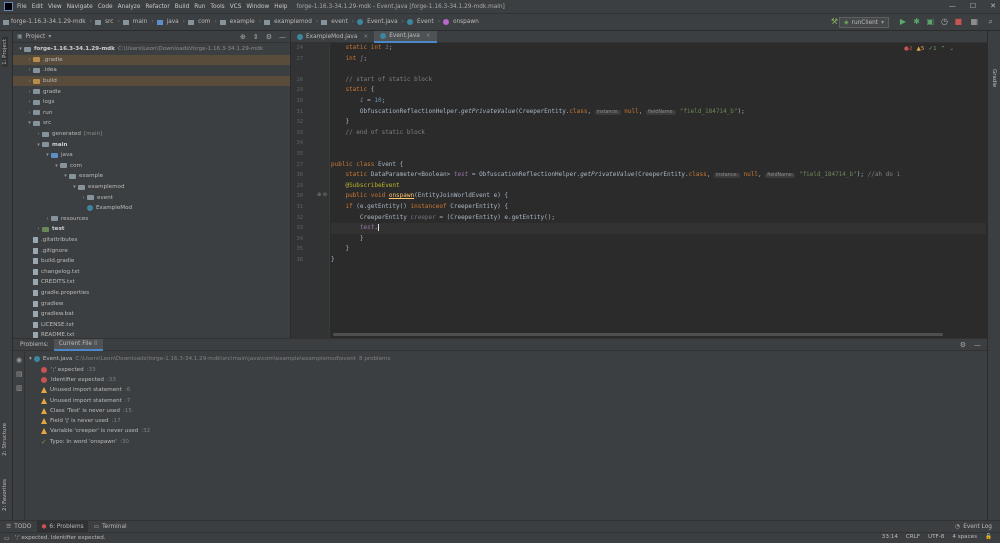 The width and height of the screenshot is (1000, 543). I want to click on tree-item: build.gradle, so click(151, 261).